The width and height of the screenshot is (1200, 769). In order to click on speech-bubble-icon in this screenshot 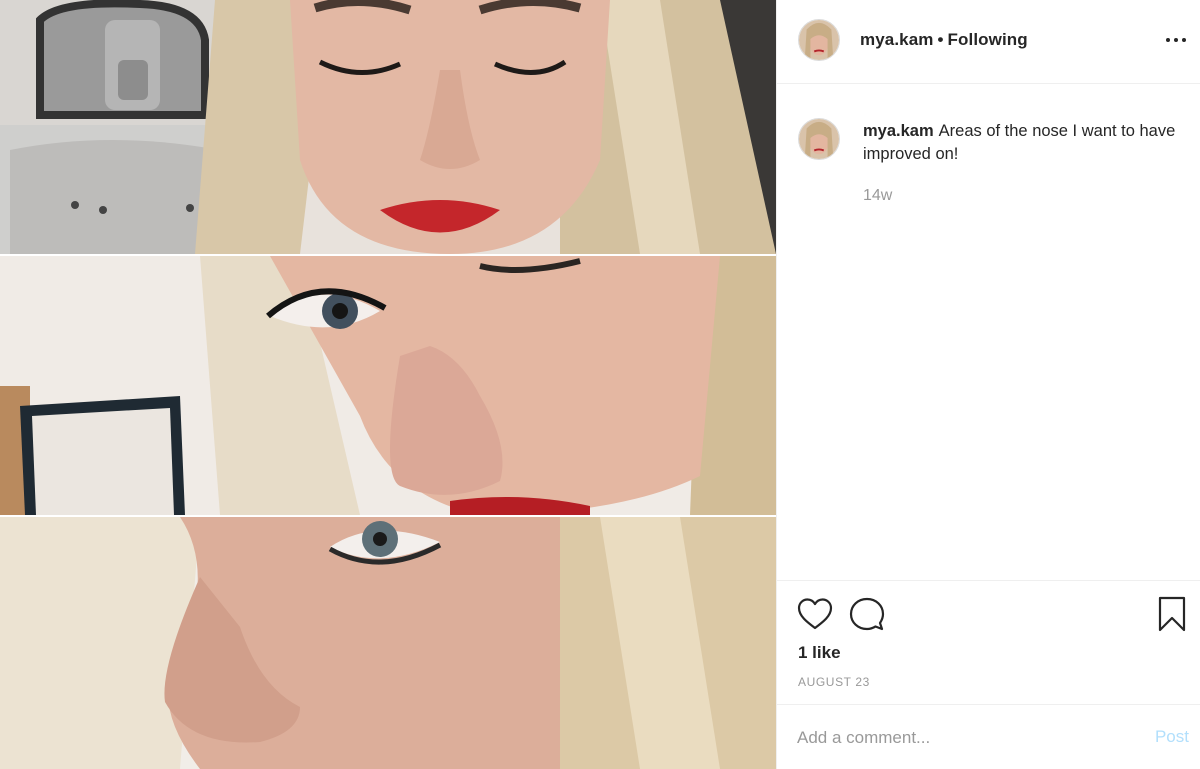, I will do `click(867, 614)`.